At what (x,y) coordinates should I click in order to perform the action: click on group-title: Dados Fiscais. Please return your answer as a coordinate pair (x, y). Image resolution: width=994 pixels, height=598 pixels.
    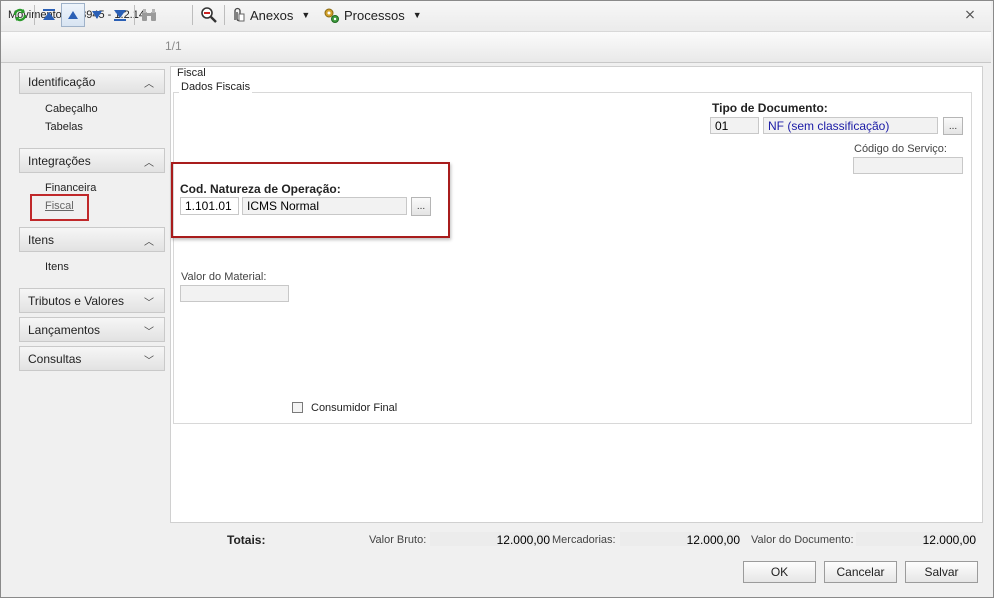
    Looking at the image, I should click on (216, 87).